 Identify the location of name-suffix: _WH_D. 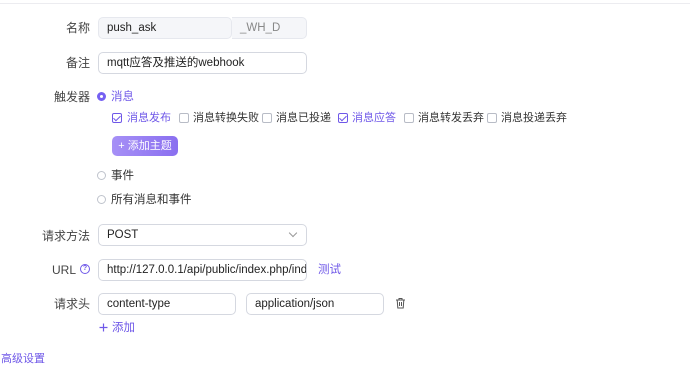
(269, 28).